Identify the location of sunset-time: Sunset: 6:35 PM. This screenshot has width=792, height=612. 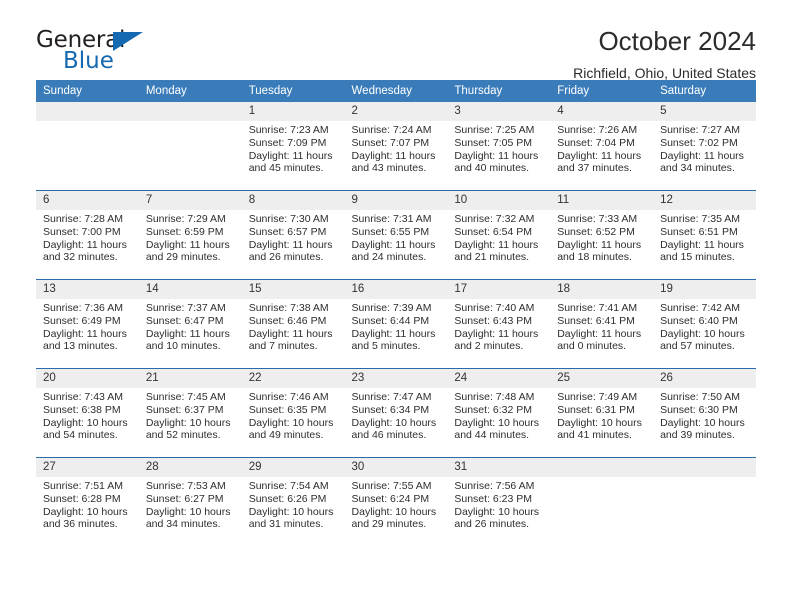
(287, 409).